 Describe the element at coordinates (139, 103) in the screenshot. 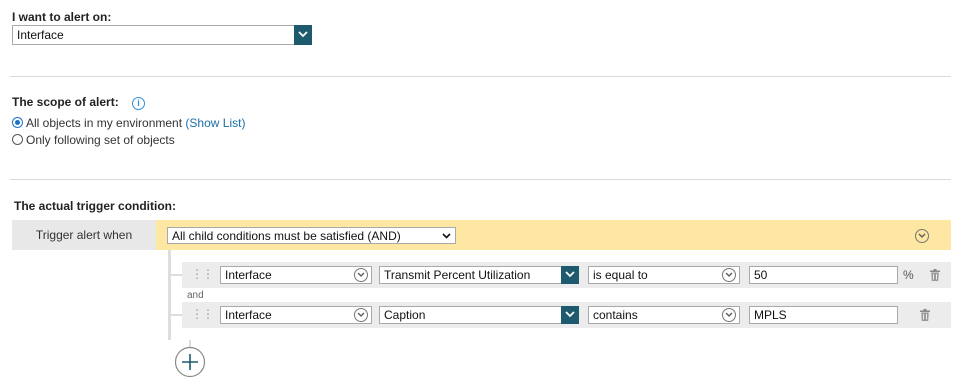

I see `info-icon: i` at that location.